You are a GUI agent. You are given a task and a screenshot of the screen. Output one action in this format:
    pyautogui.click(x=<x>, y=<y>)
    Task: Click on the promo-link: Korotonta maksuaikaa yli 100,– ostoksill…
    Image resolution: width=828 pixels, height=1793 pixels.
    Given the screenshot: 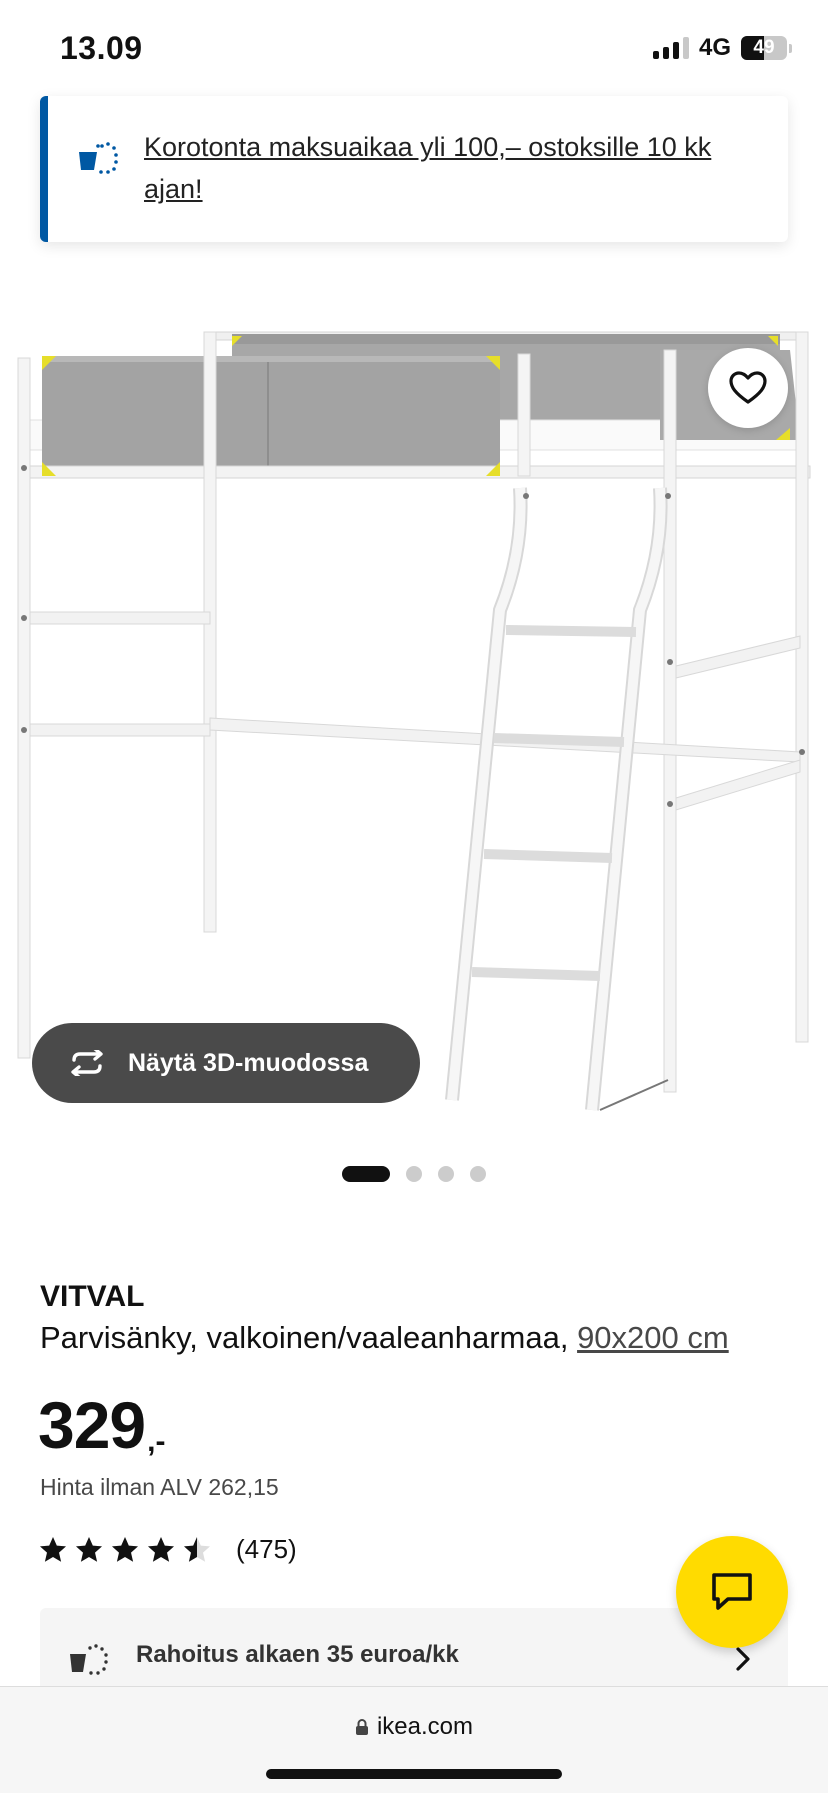 What is the action you would take?
    pyautogui.click(x=454, y=168)
    